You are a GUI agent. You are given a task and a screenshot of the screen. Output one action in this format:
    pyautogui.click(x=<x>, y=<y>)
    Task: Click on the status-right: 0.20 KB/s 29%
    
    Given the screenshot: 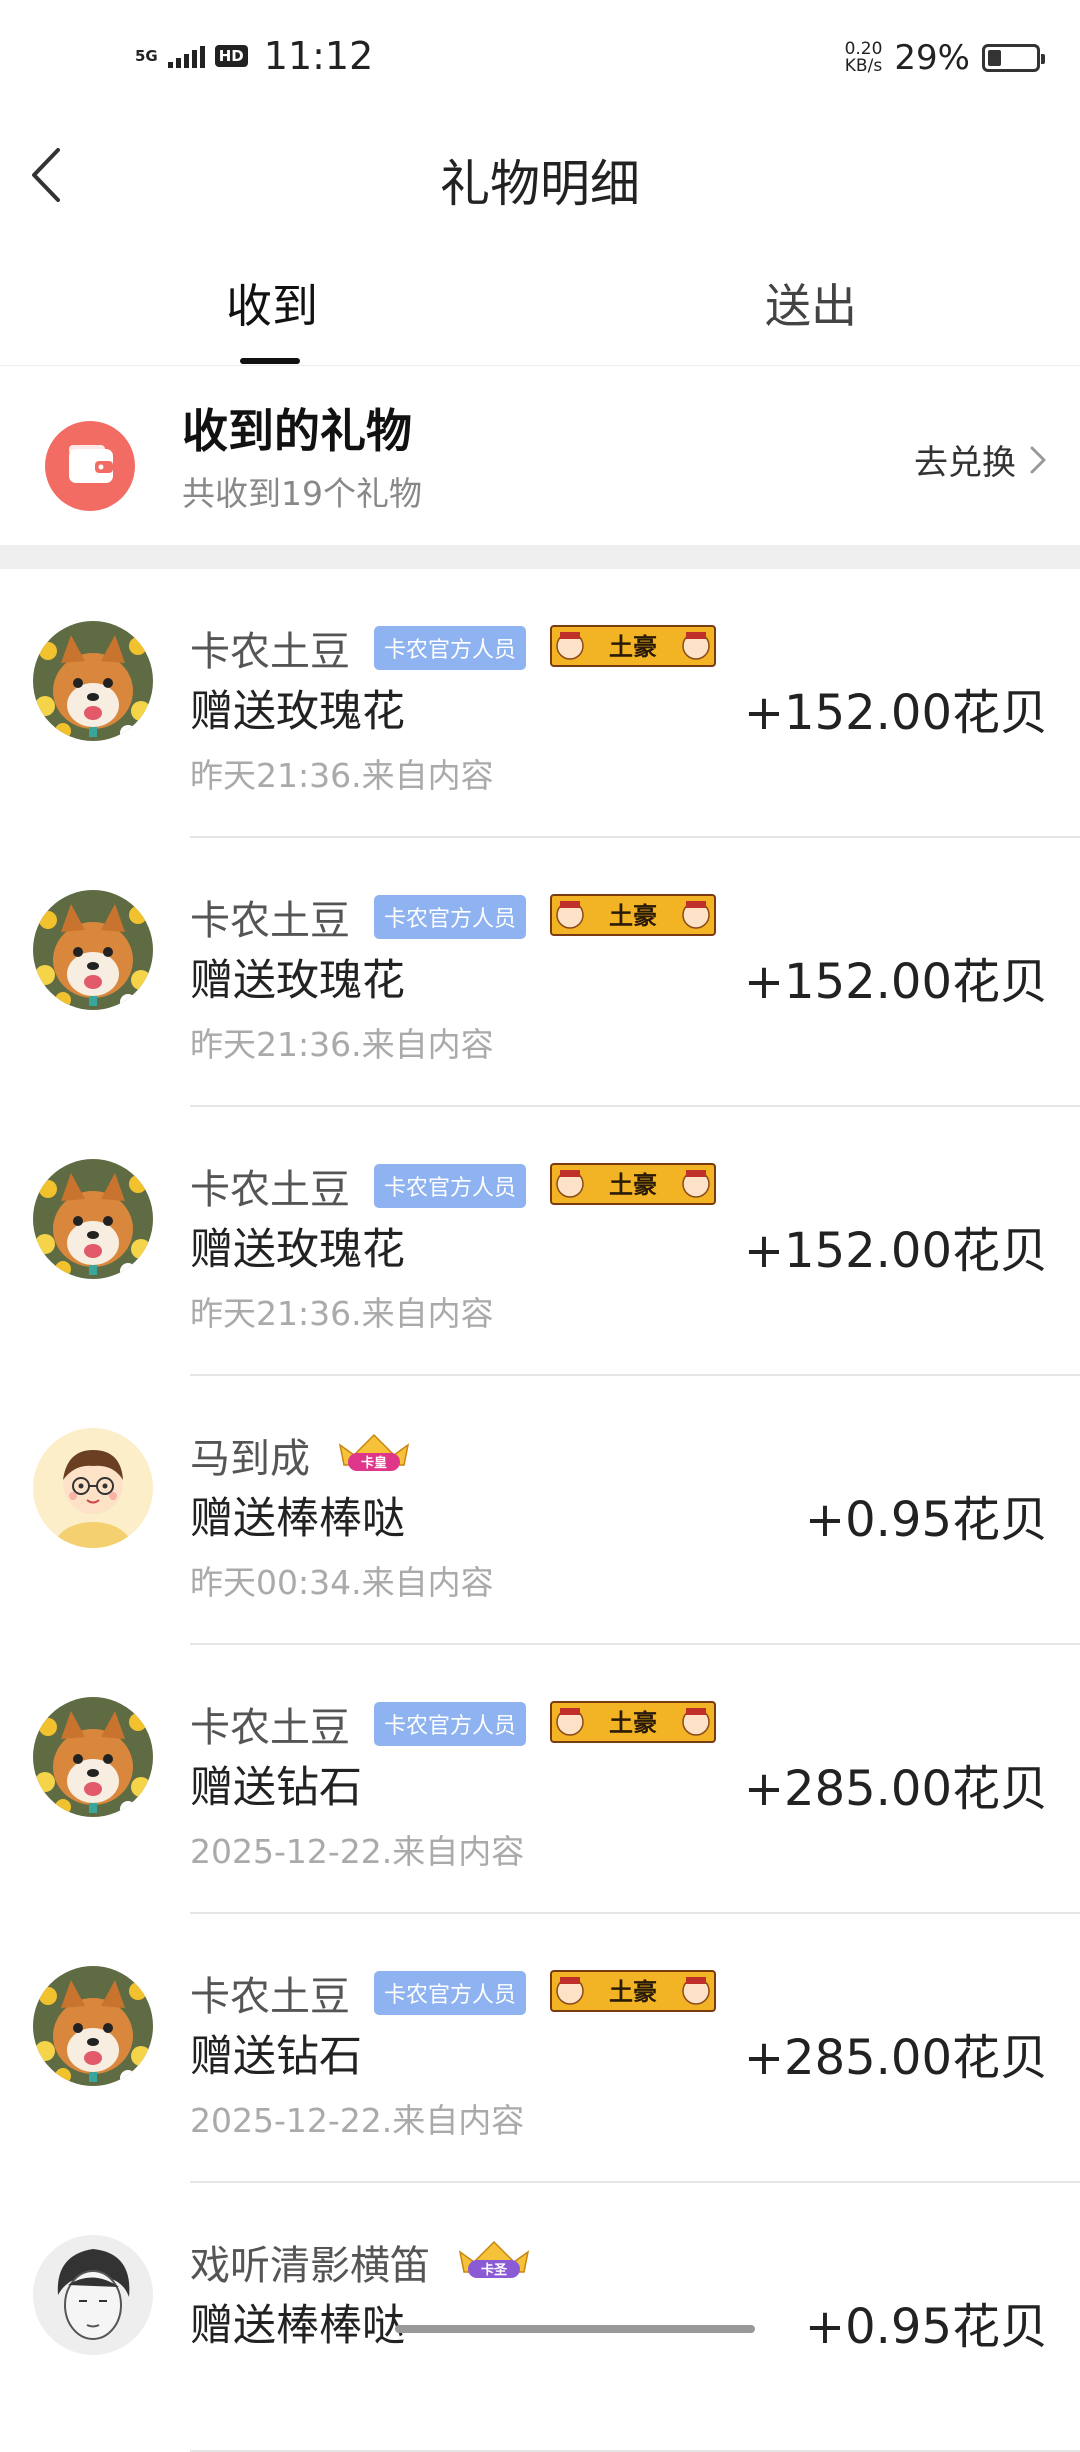 What is the action you would take?
    pyautogui.click(x=945, y=58)
    